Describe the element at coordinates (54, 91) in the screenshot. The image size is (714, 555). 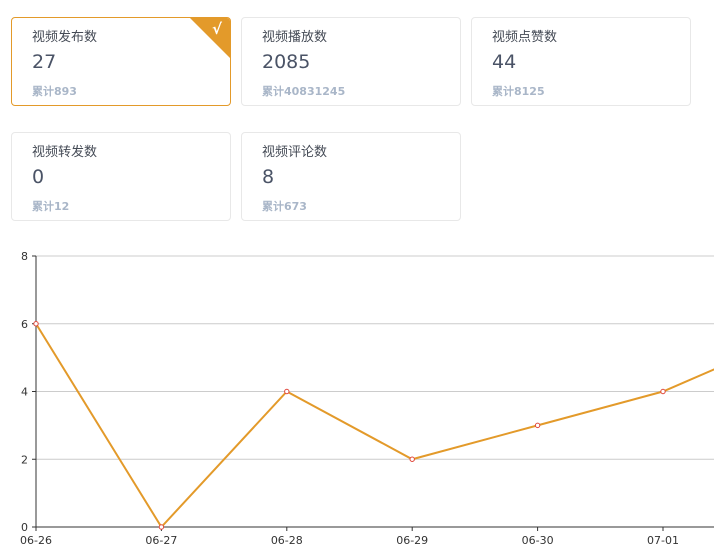
I see `card-total: 累计893` at that location.